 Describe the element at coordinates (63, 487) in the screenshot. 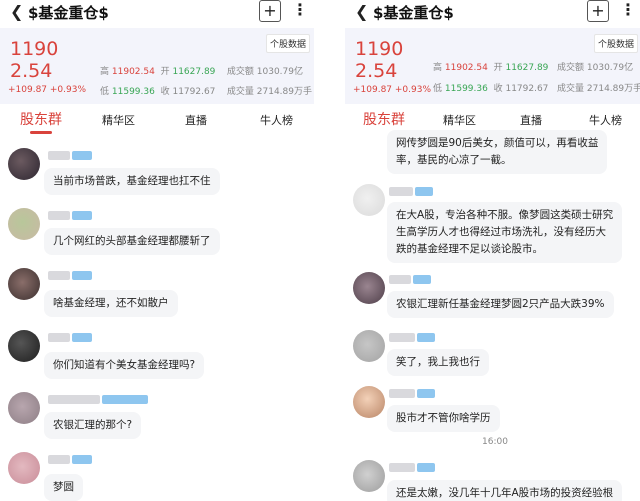

I see `chat-message: 梦圆` at that location.